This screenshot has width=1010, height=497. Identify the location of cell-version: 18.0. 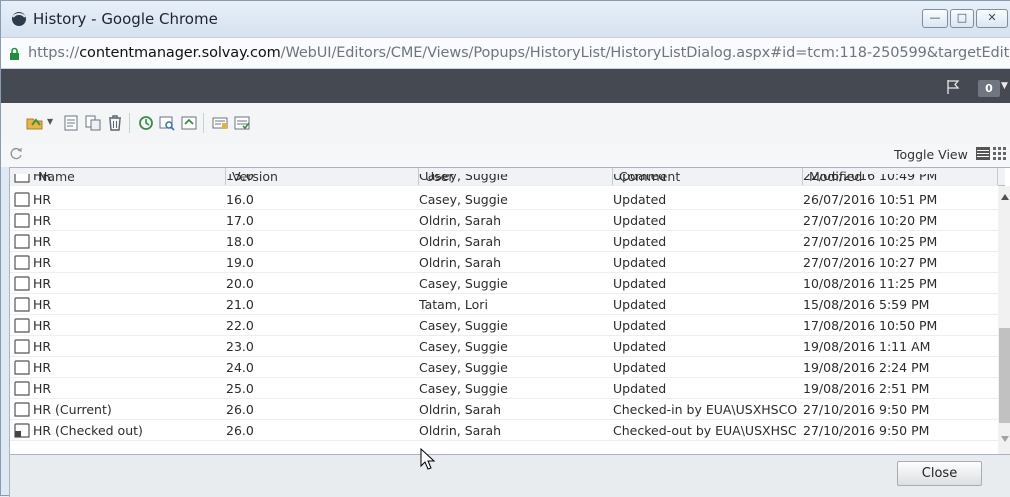
(240, 241).